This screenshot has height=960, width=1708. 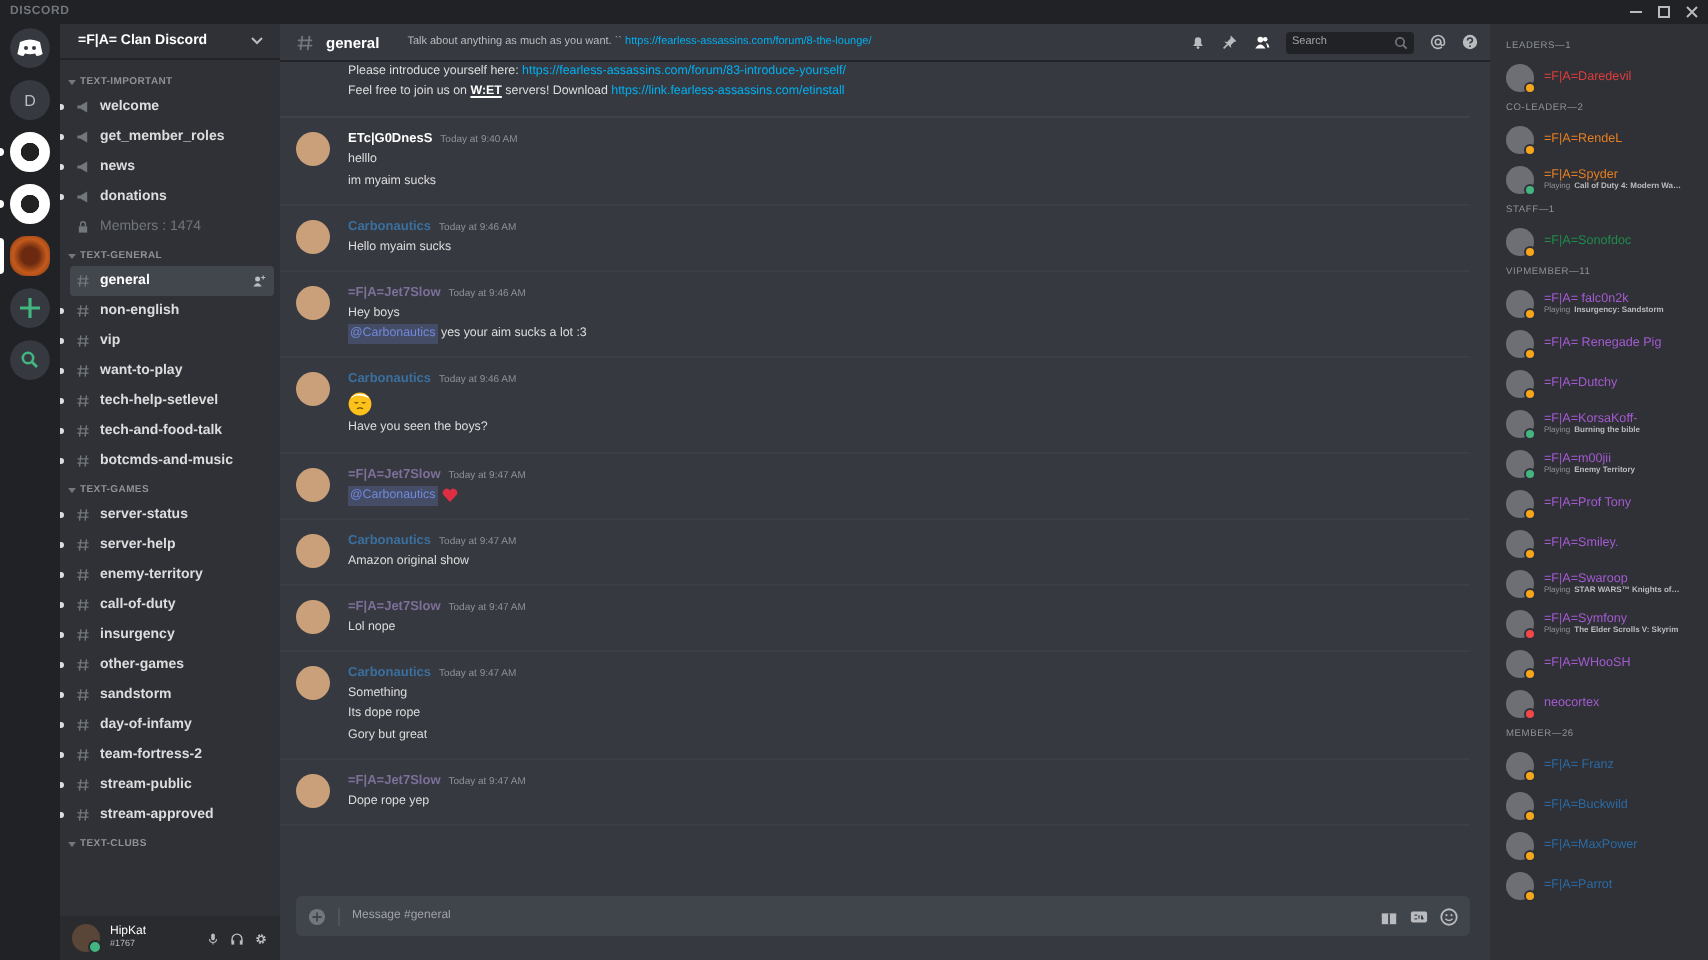 What do you see at coordinates (30, 48) in the screenshot?
I see `gamepad-icon` at bounding box center [30, 48].